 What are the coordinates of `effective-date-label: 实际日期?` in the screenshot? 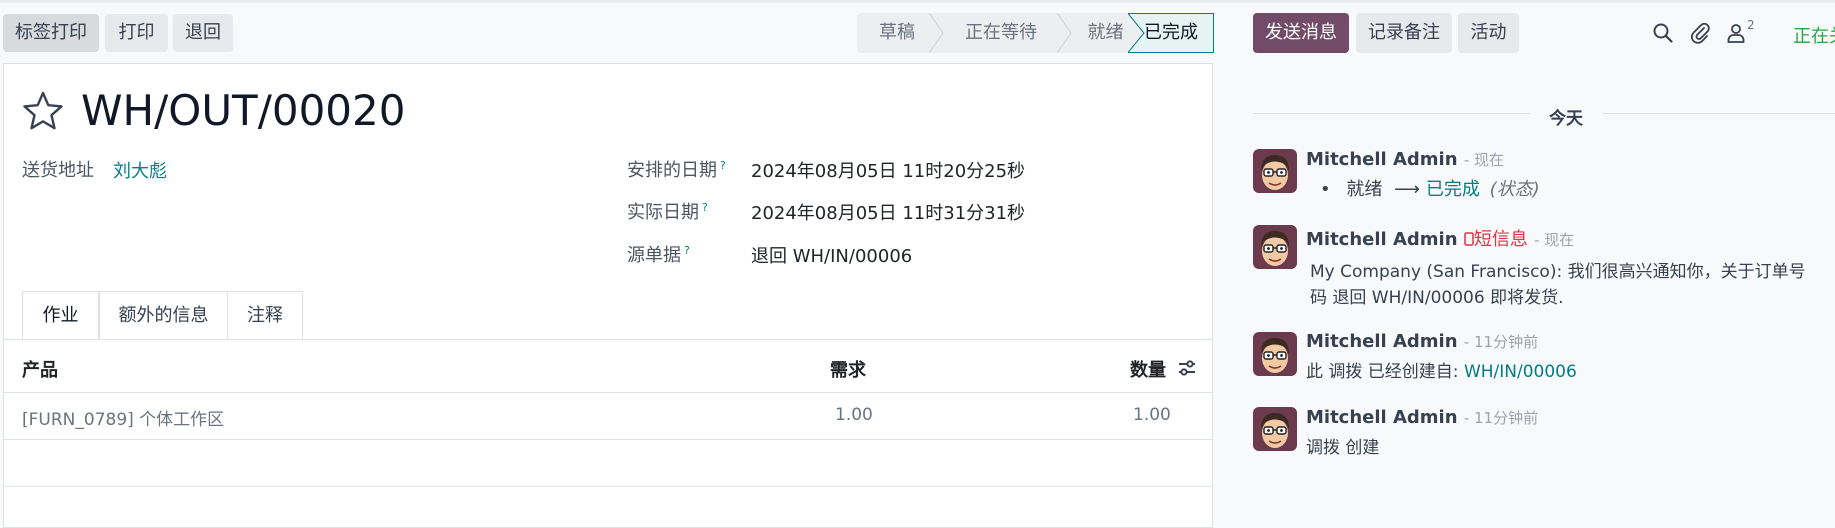 It's located at (667, 211).